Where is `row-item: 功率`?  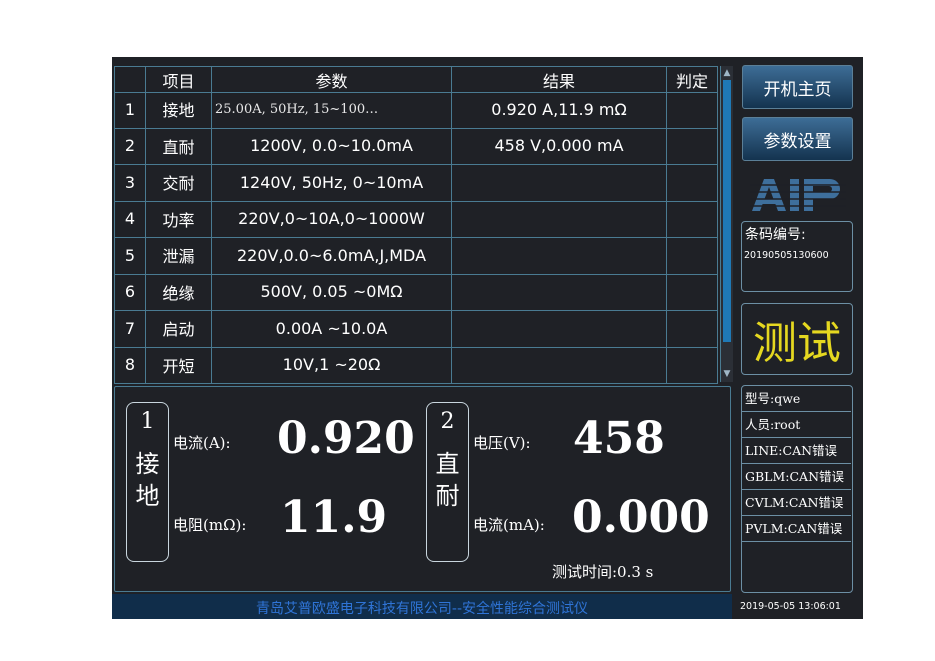
row-item: 功率 is located at coordinates (179, 218).